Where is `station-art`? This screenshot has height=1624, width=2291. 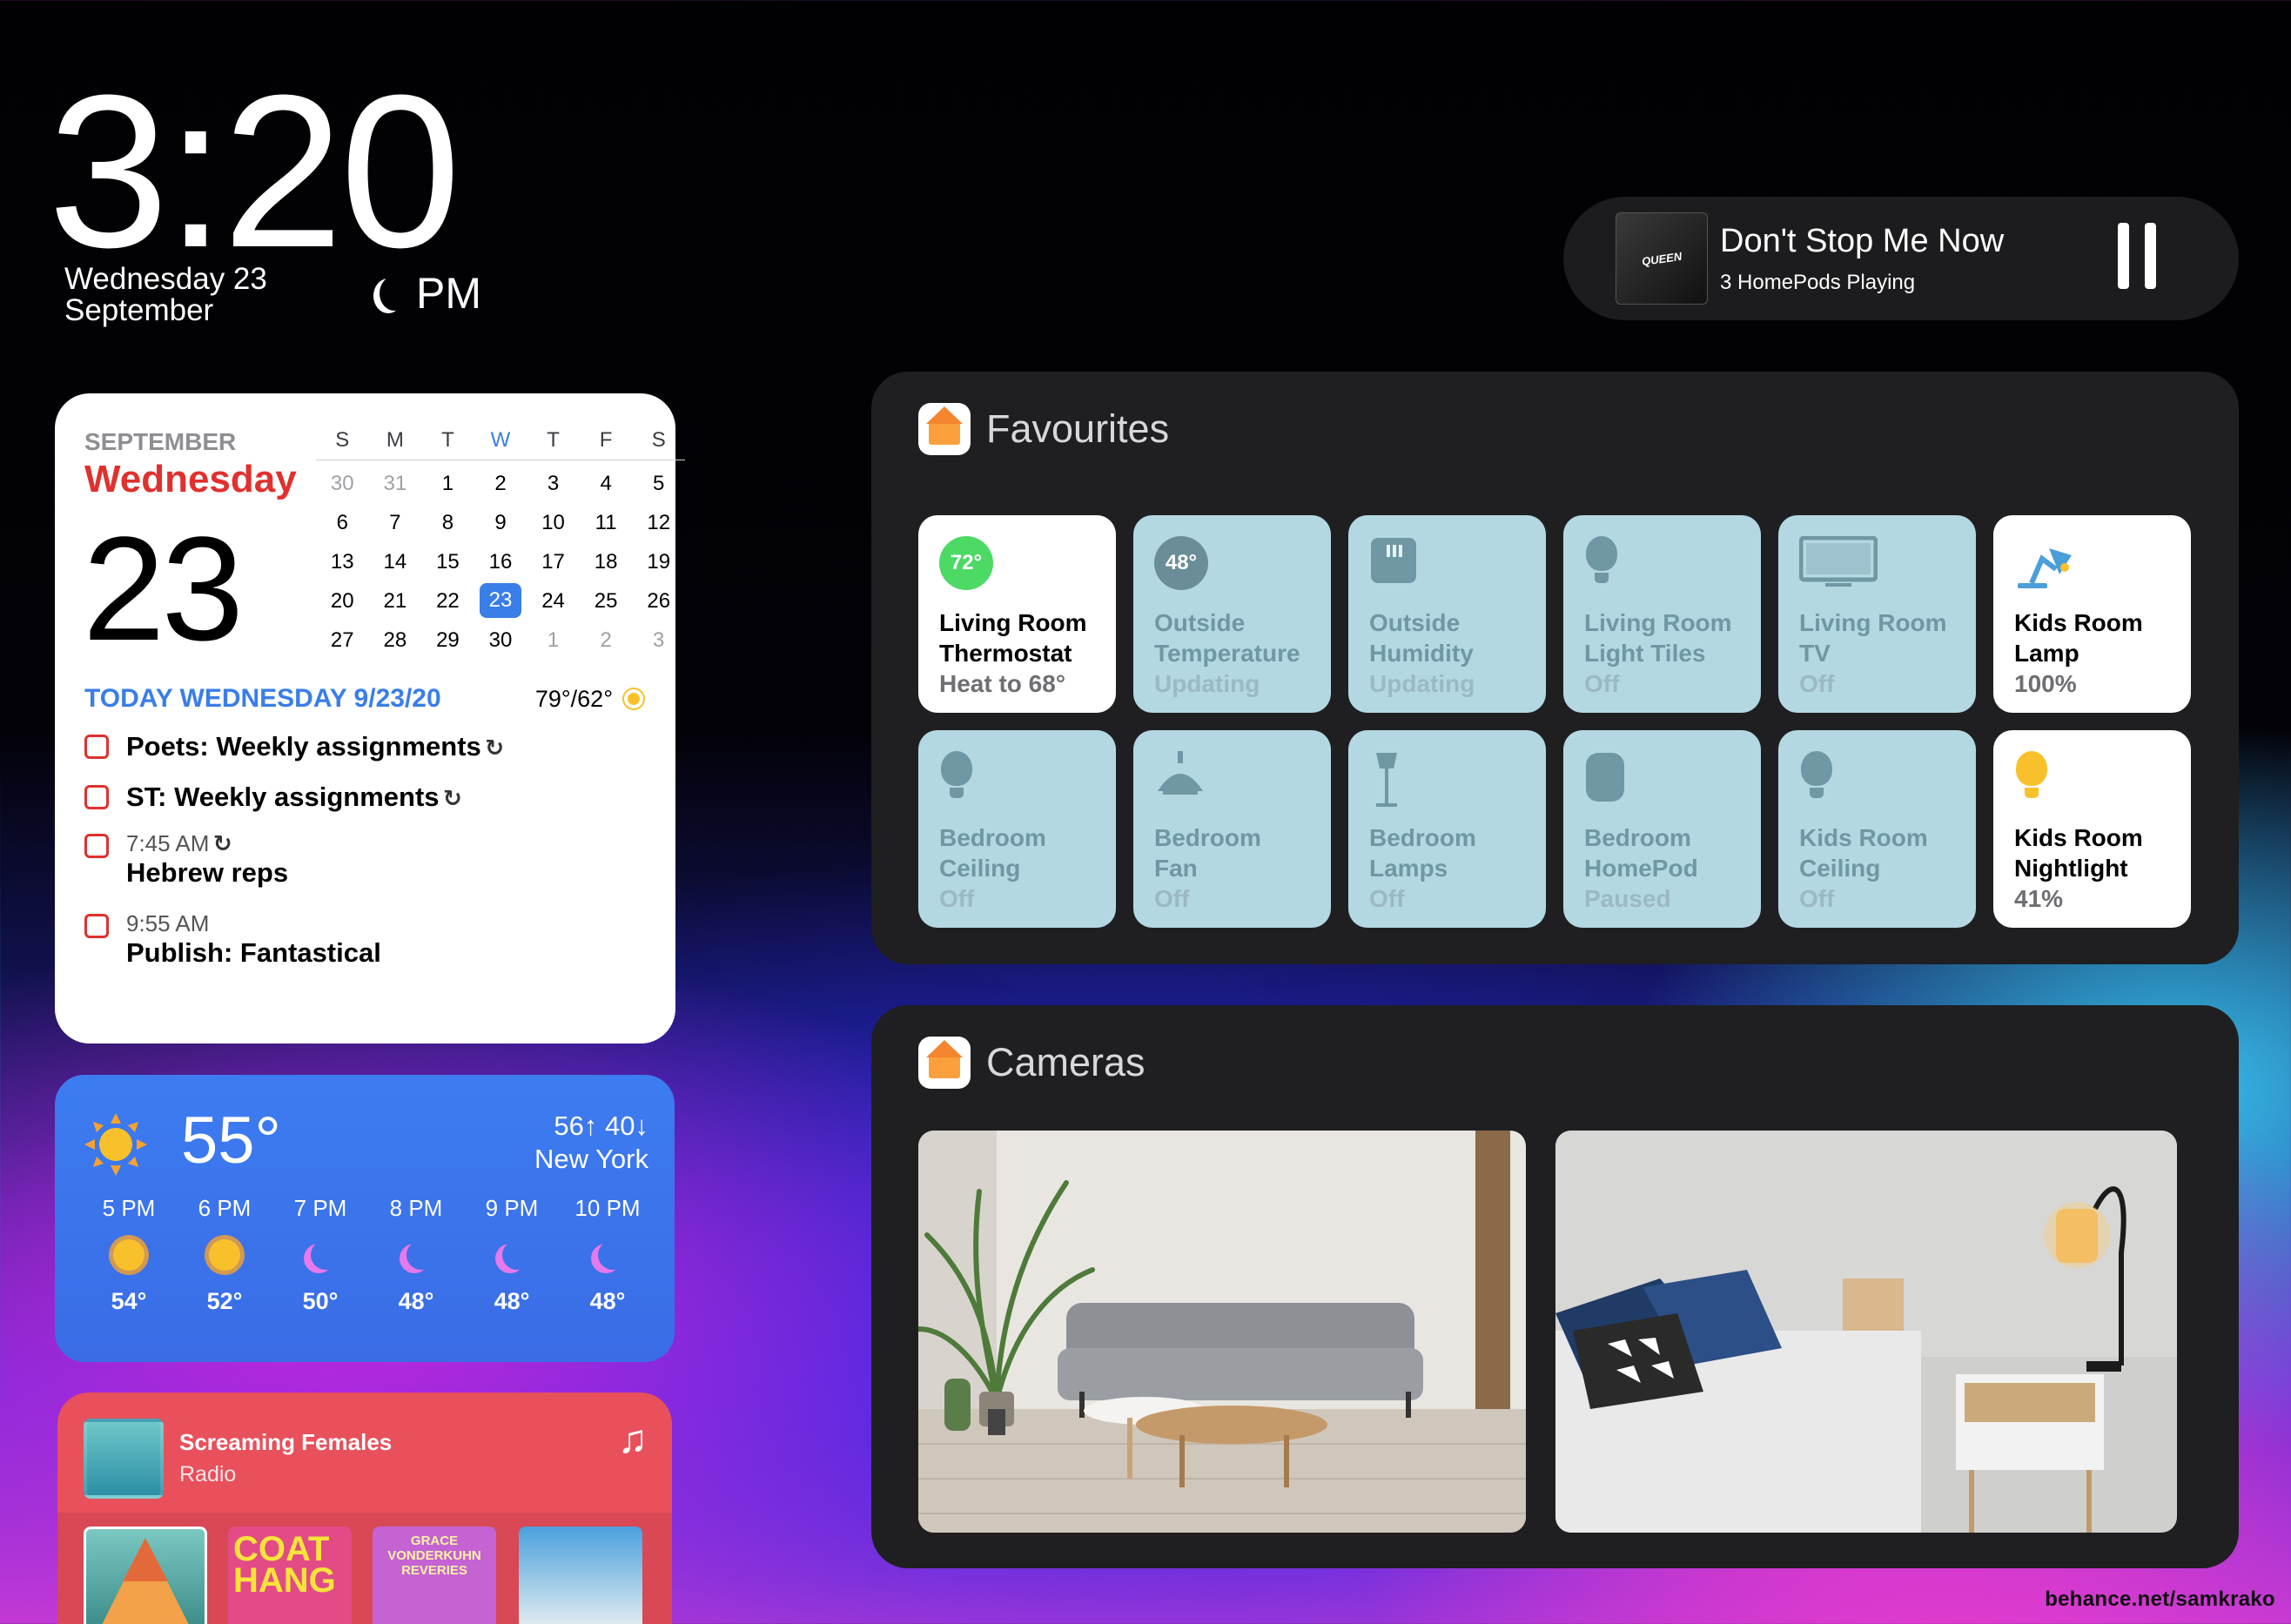
station-art is located at coordinates (124, 1459).